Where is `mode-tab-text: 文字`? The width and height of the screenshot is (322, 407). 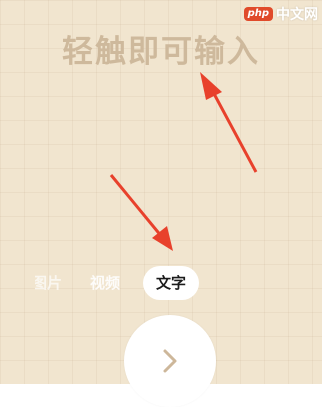
mode-tab-text: 文字 is located at coordinates (171, 283).